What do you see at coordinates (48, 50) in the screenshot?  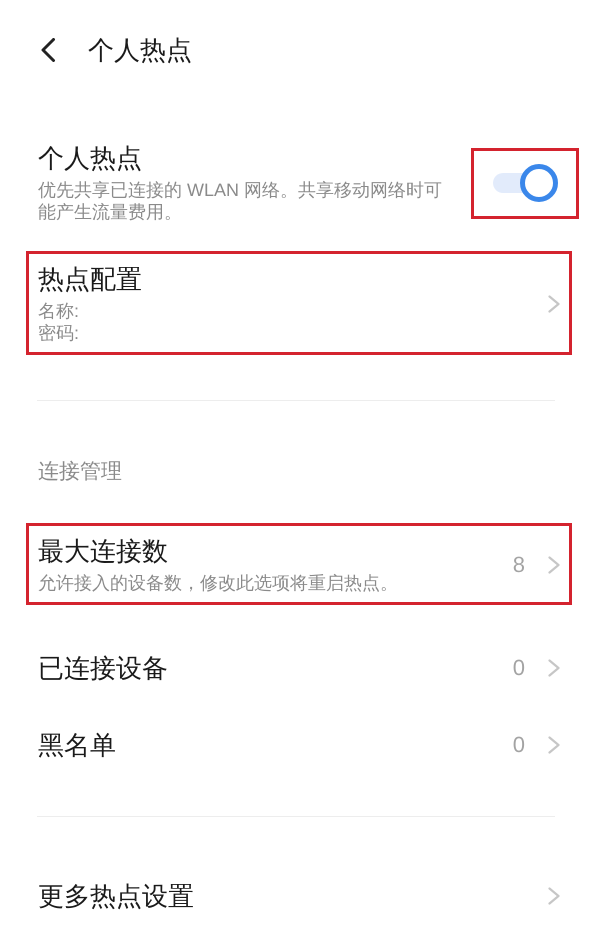 I see `back-icon` at bounding box center [48, 50].